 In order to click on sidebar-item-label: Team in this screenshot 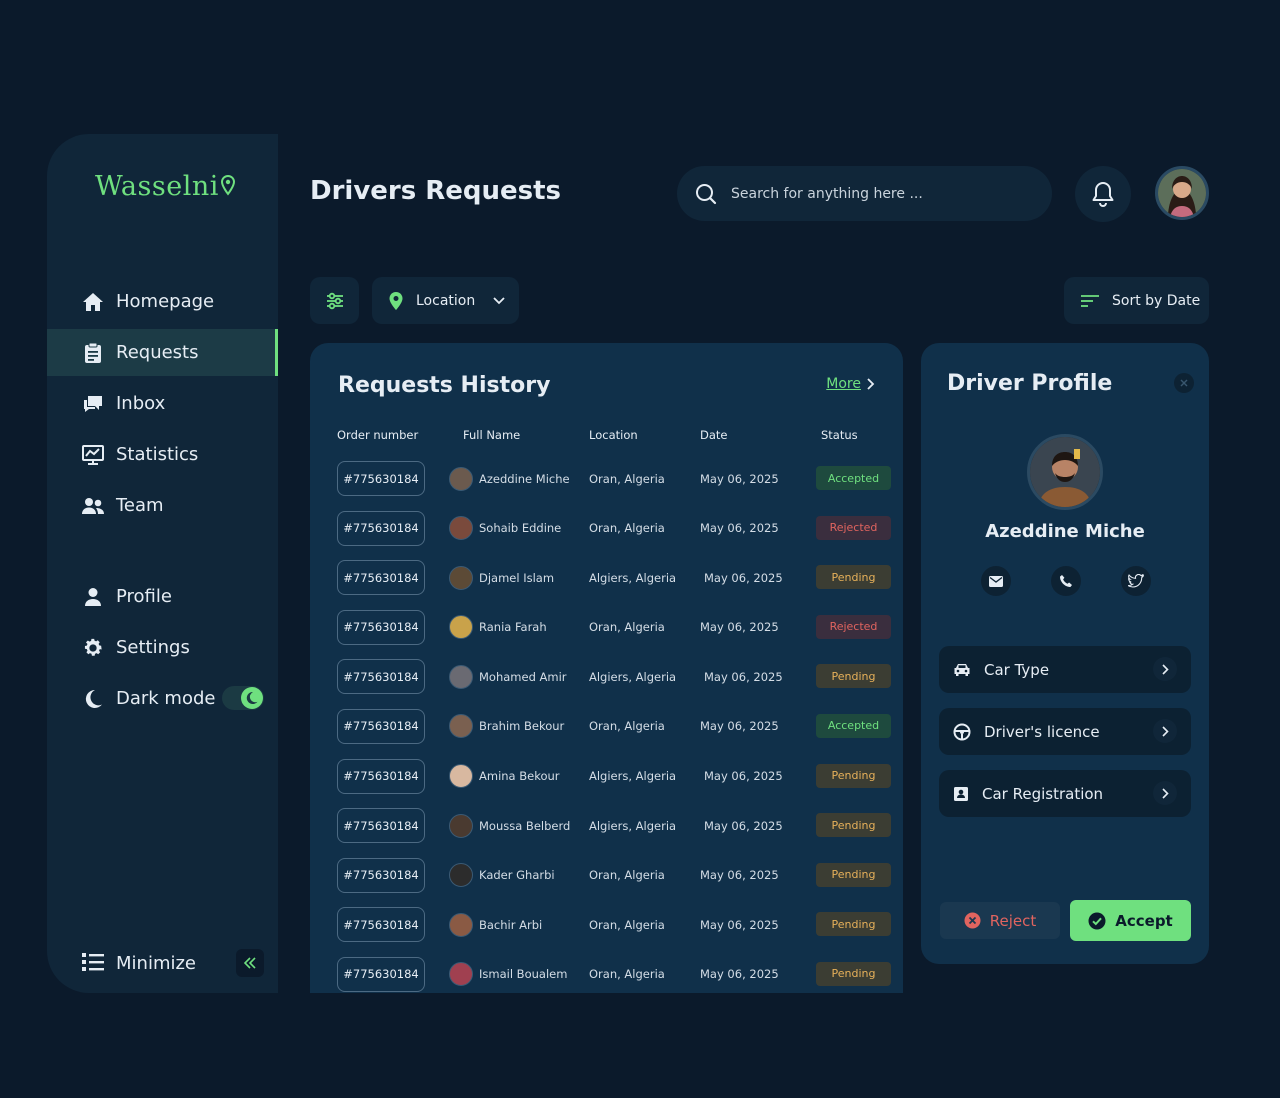, I will do `click(140, 505)`.